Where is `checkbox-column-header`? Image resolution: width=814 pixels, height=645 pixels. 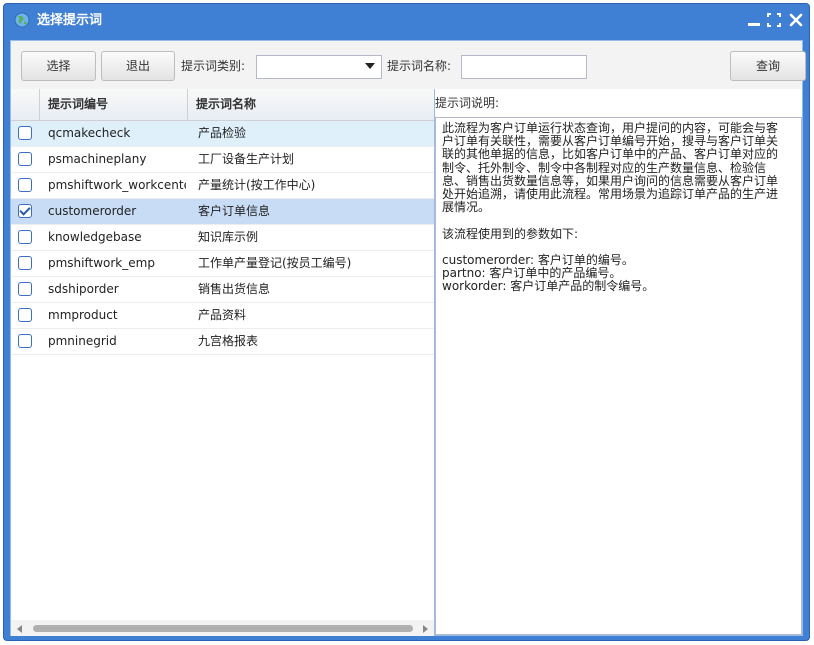 checkbox-column-header is located at coordinates (25, 104).